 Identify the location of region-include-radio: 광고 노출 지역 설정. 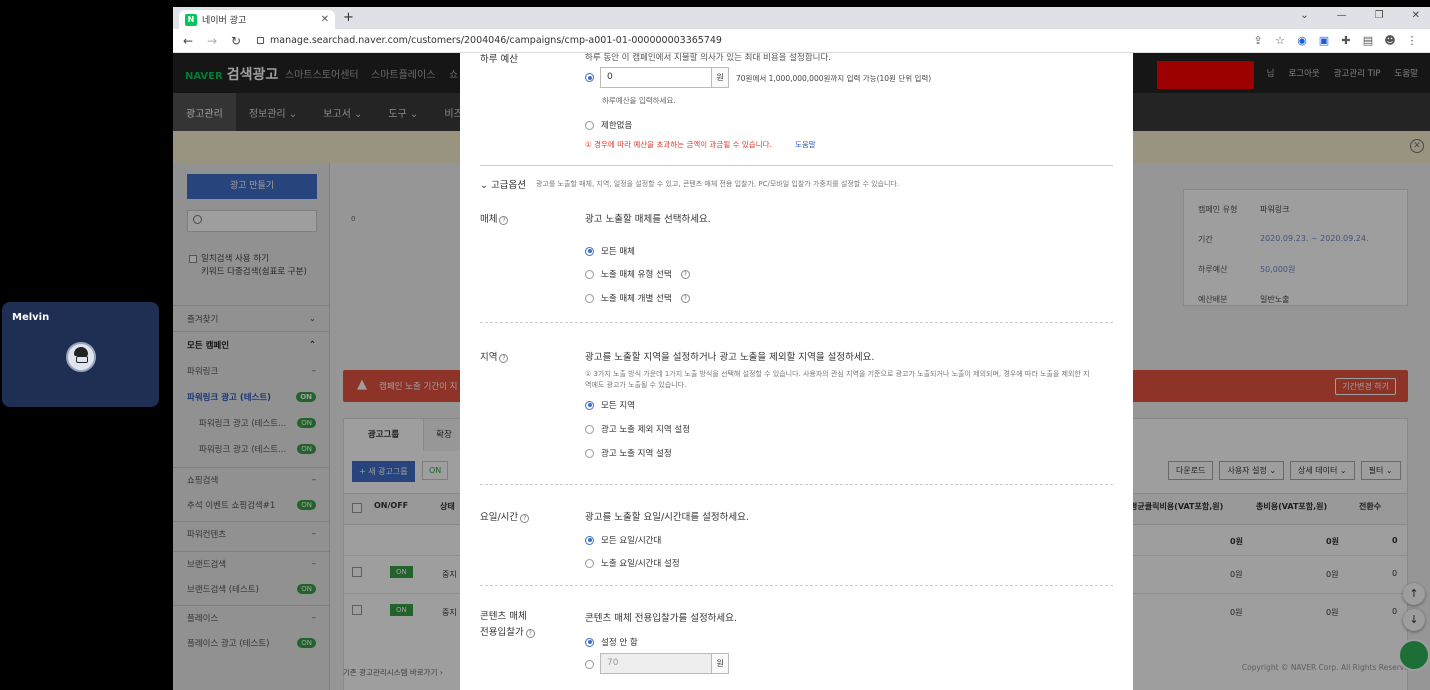
(628, 453).